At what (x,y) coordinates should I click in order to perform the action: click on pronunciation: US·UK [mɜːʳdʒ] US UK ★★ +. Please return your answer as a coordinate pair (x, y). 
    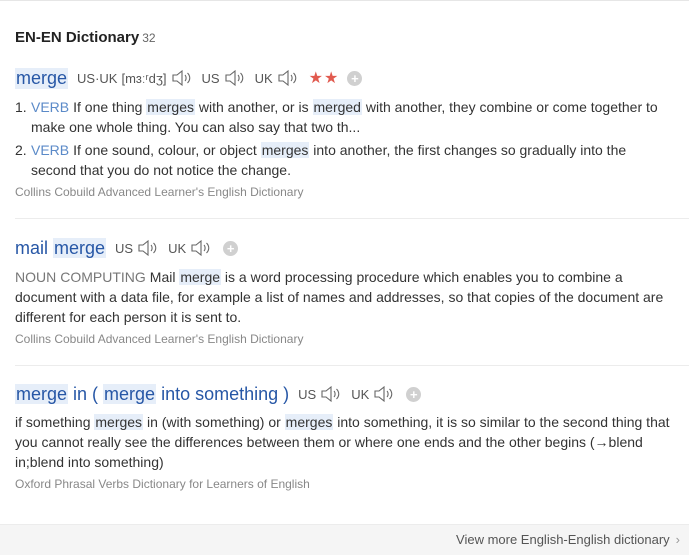
    Looking at the image, I should click on (220, 78).